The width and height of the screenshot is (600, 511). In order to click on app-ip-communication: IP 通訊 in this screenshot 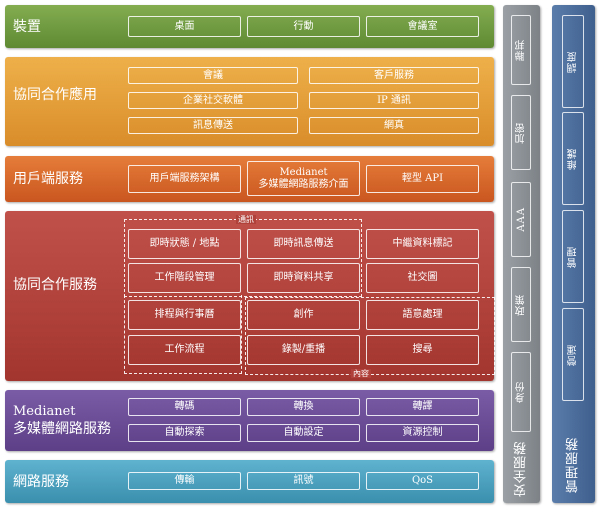, I will do `click(394, 100)`.